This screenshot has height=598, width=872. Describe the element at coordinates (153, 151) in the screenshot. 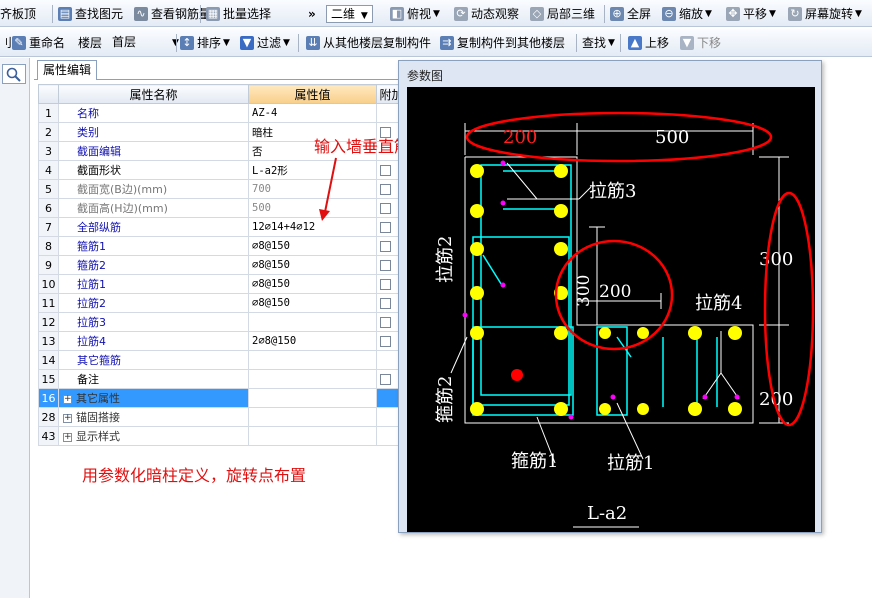

I see `property-name: 截面编辑` at that location.